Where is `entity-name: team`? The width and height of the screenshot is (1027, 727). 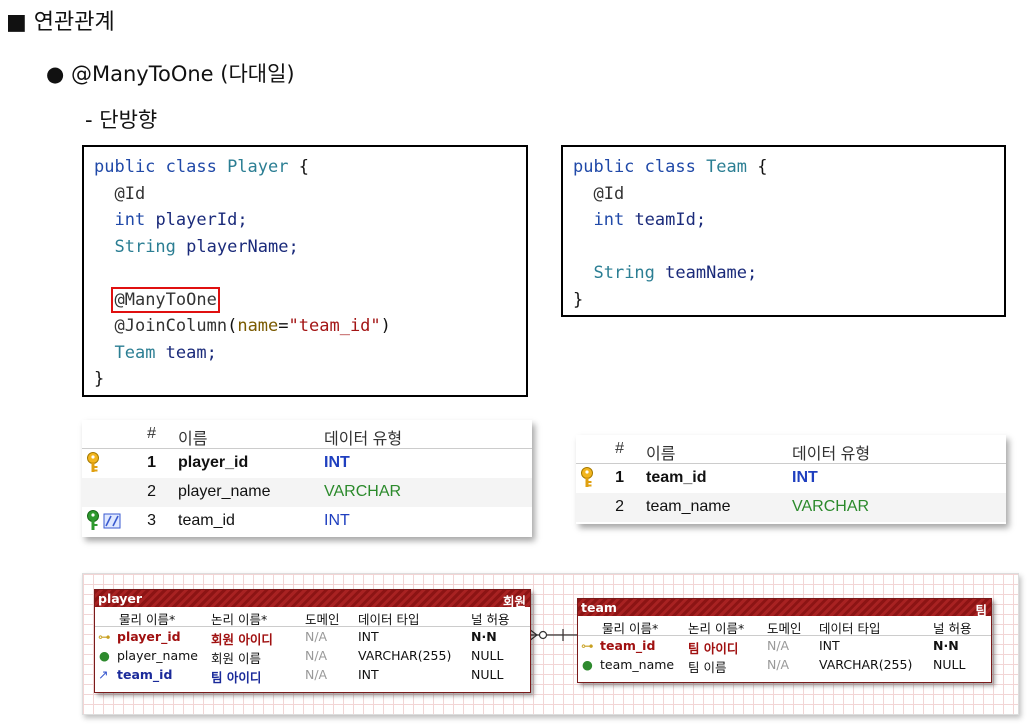
entity-name: team is located at coordinates (599, 607).